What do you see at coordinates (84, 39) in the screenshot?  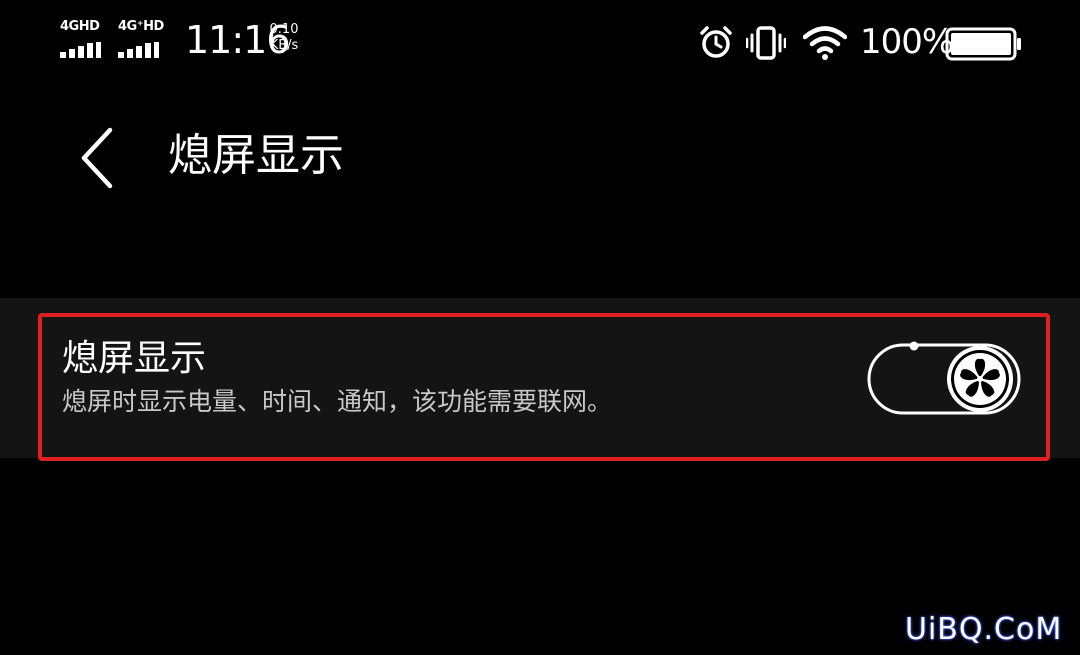 I see `sim1-signal: 4GHD` at bounding box center [84, 39].